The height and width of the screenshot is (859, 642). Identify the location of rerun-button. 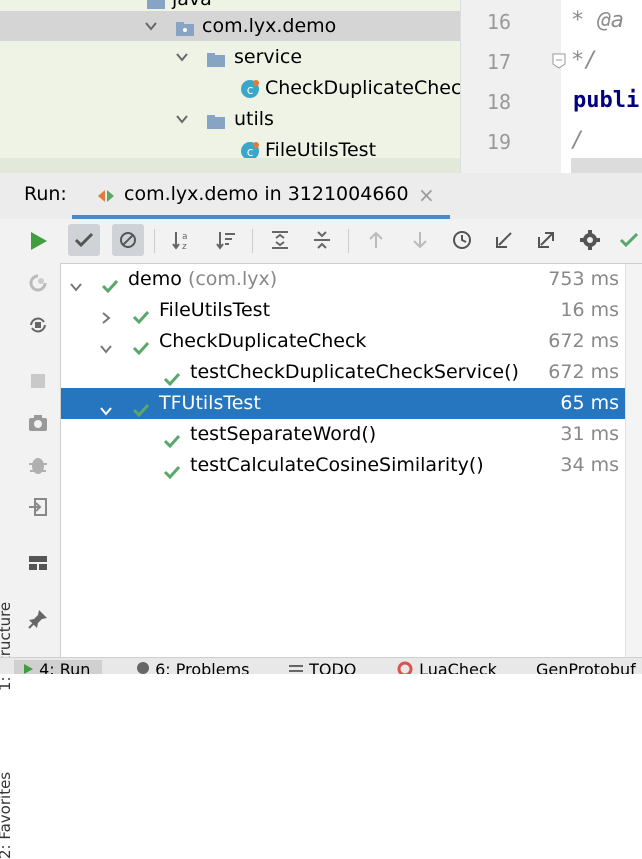
(38, 241).